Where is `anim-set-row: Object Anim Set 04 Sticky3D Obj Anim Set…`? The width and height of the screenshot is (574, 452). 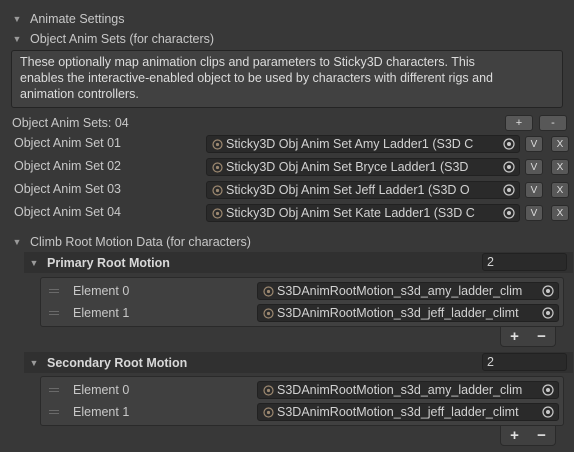
anim-set-row: Object Anim Set 04 Sticky3D Obj Anim Set… is located at coordinates (287, 213).